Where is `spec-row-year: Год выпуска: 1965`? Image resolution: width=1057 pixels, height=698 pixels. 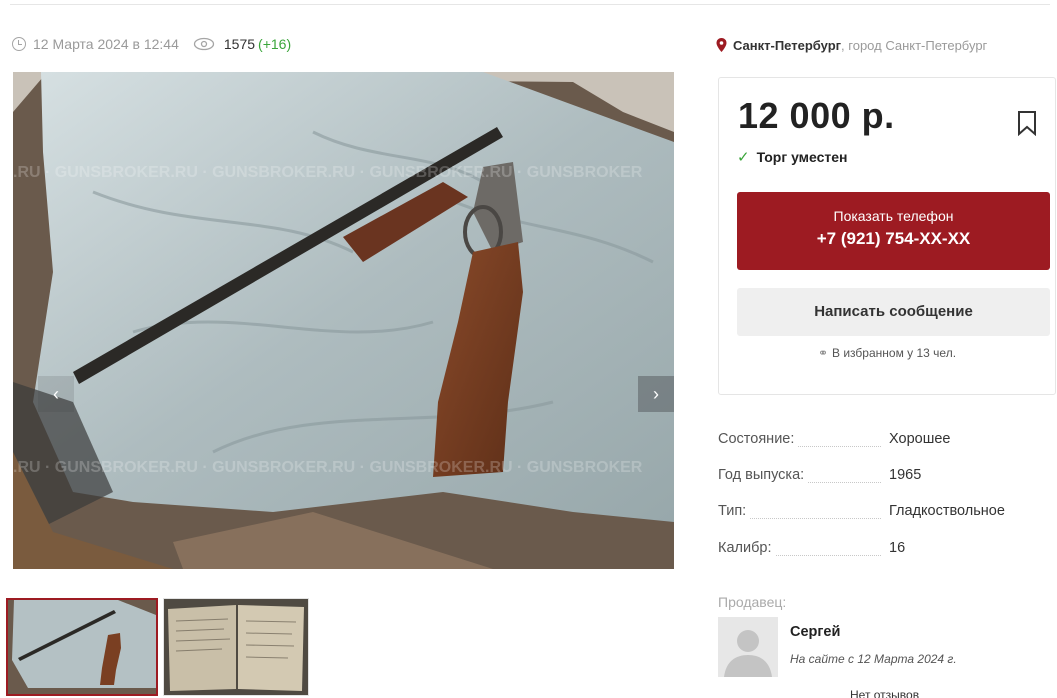
spec-row-year: Год выпуска: 1965 is located at coordinates (887, 477).